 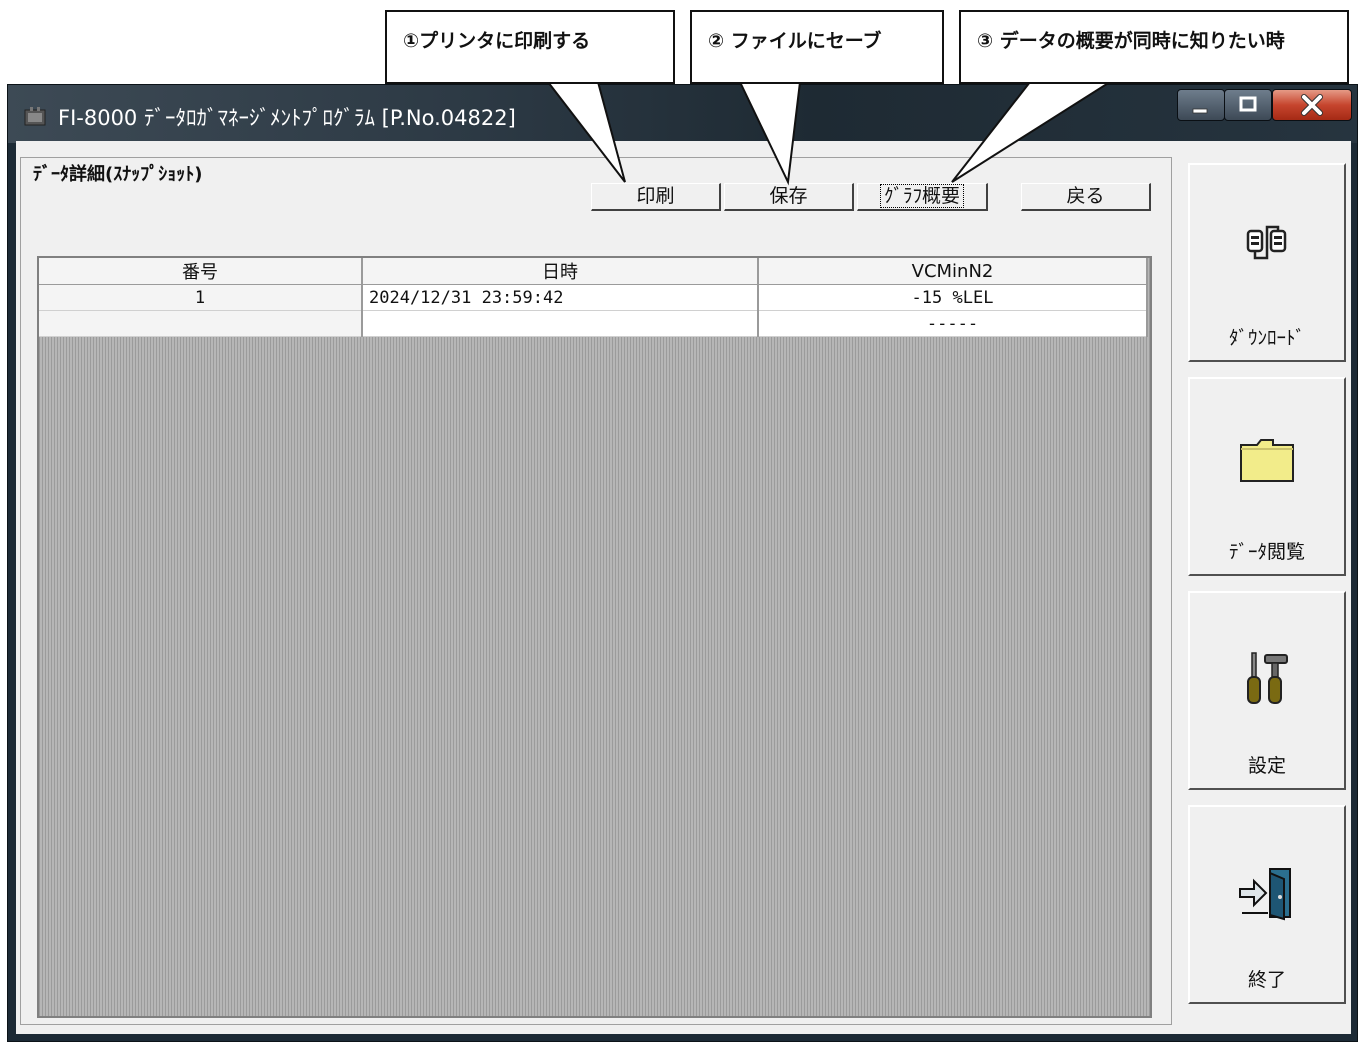 I want to click on download-label: ﾀﾞｳﾝﾛｰﾄﾞ, so click(x=1266, y=338).